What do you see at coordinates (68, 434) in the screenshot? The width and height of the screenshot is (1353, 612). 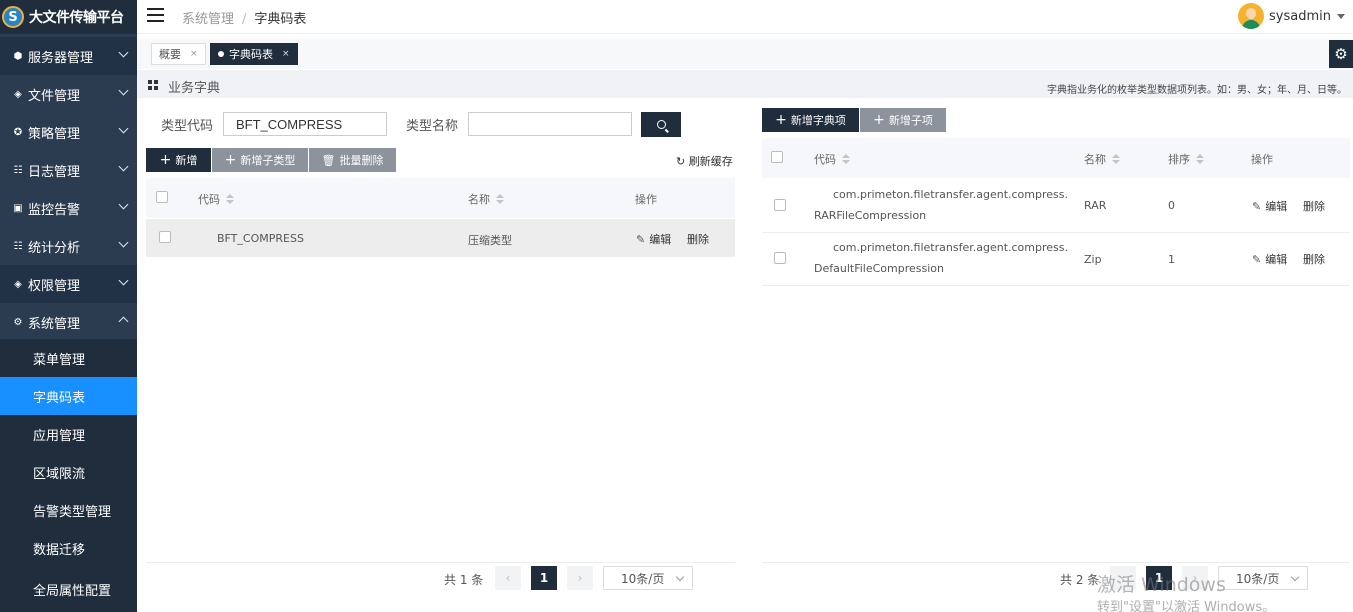 I see `sidebar-subitem-application: 应用管理` at bounding box center [68, 434].